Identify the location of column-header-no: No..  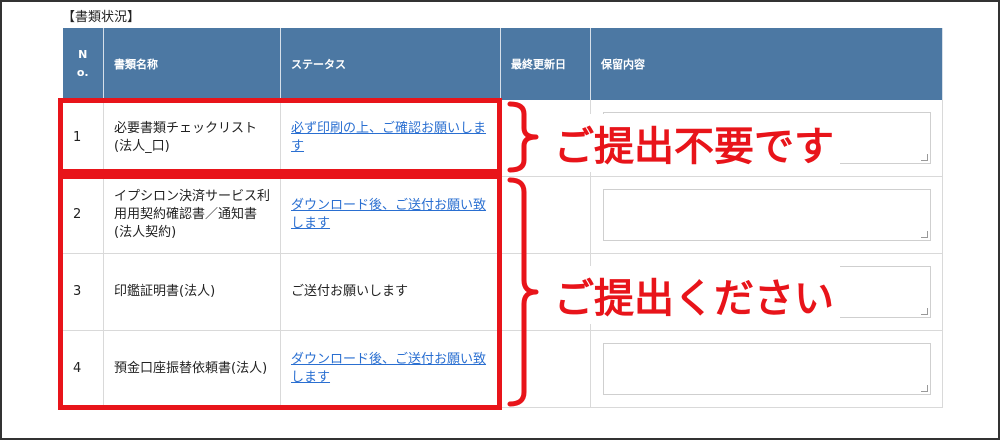
(83, 64).